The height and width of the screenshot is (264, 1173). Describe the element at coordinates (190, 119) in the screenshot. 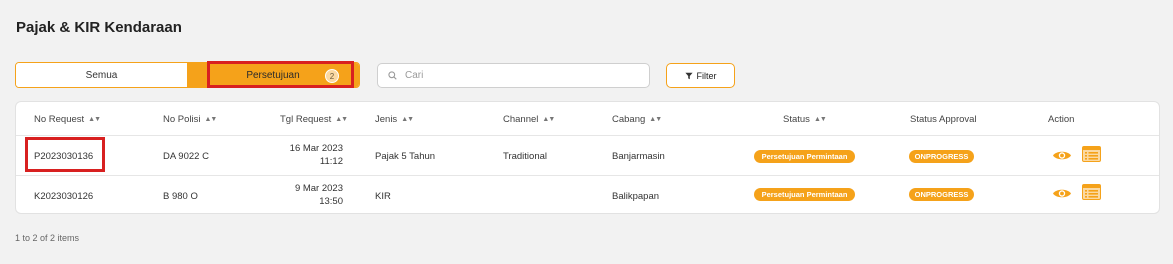

I see `col-no-polisi: No Polisi ▲▼` at that location.